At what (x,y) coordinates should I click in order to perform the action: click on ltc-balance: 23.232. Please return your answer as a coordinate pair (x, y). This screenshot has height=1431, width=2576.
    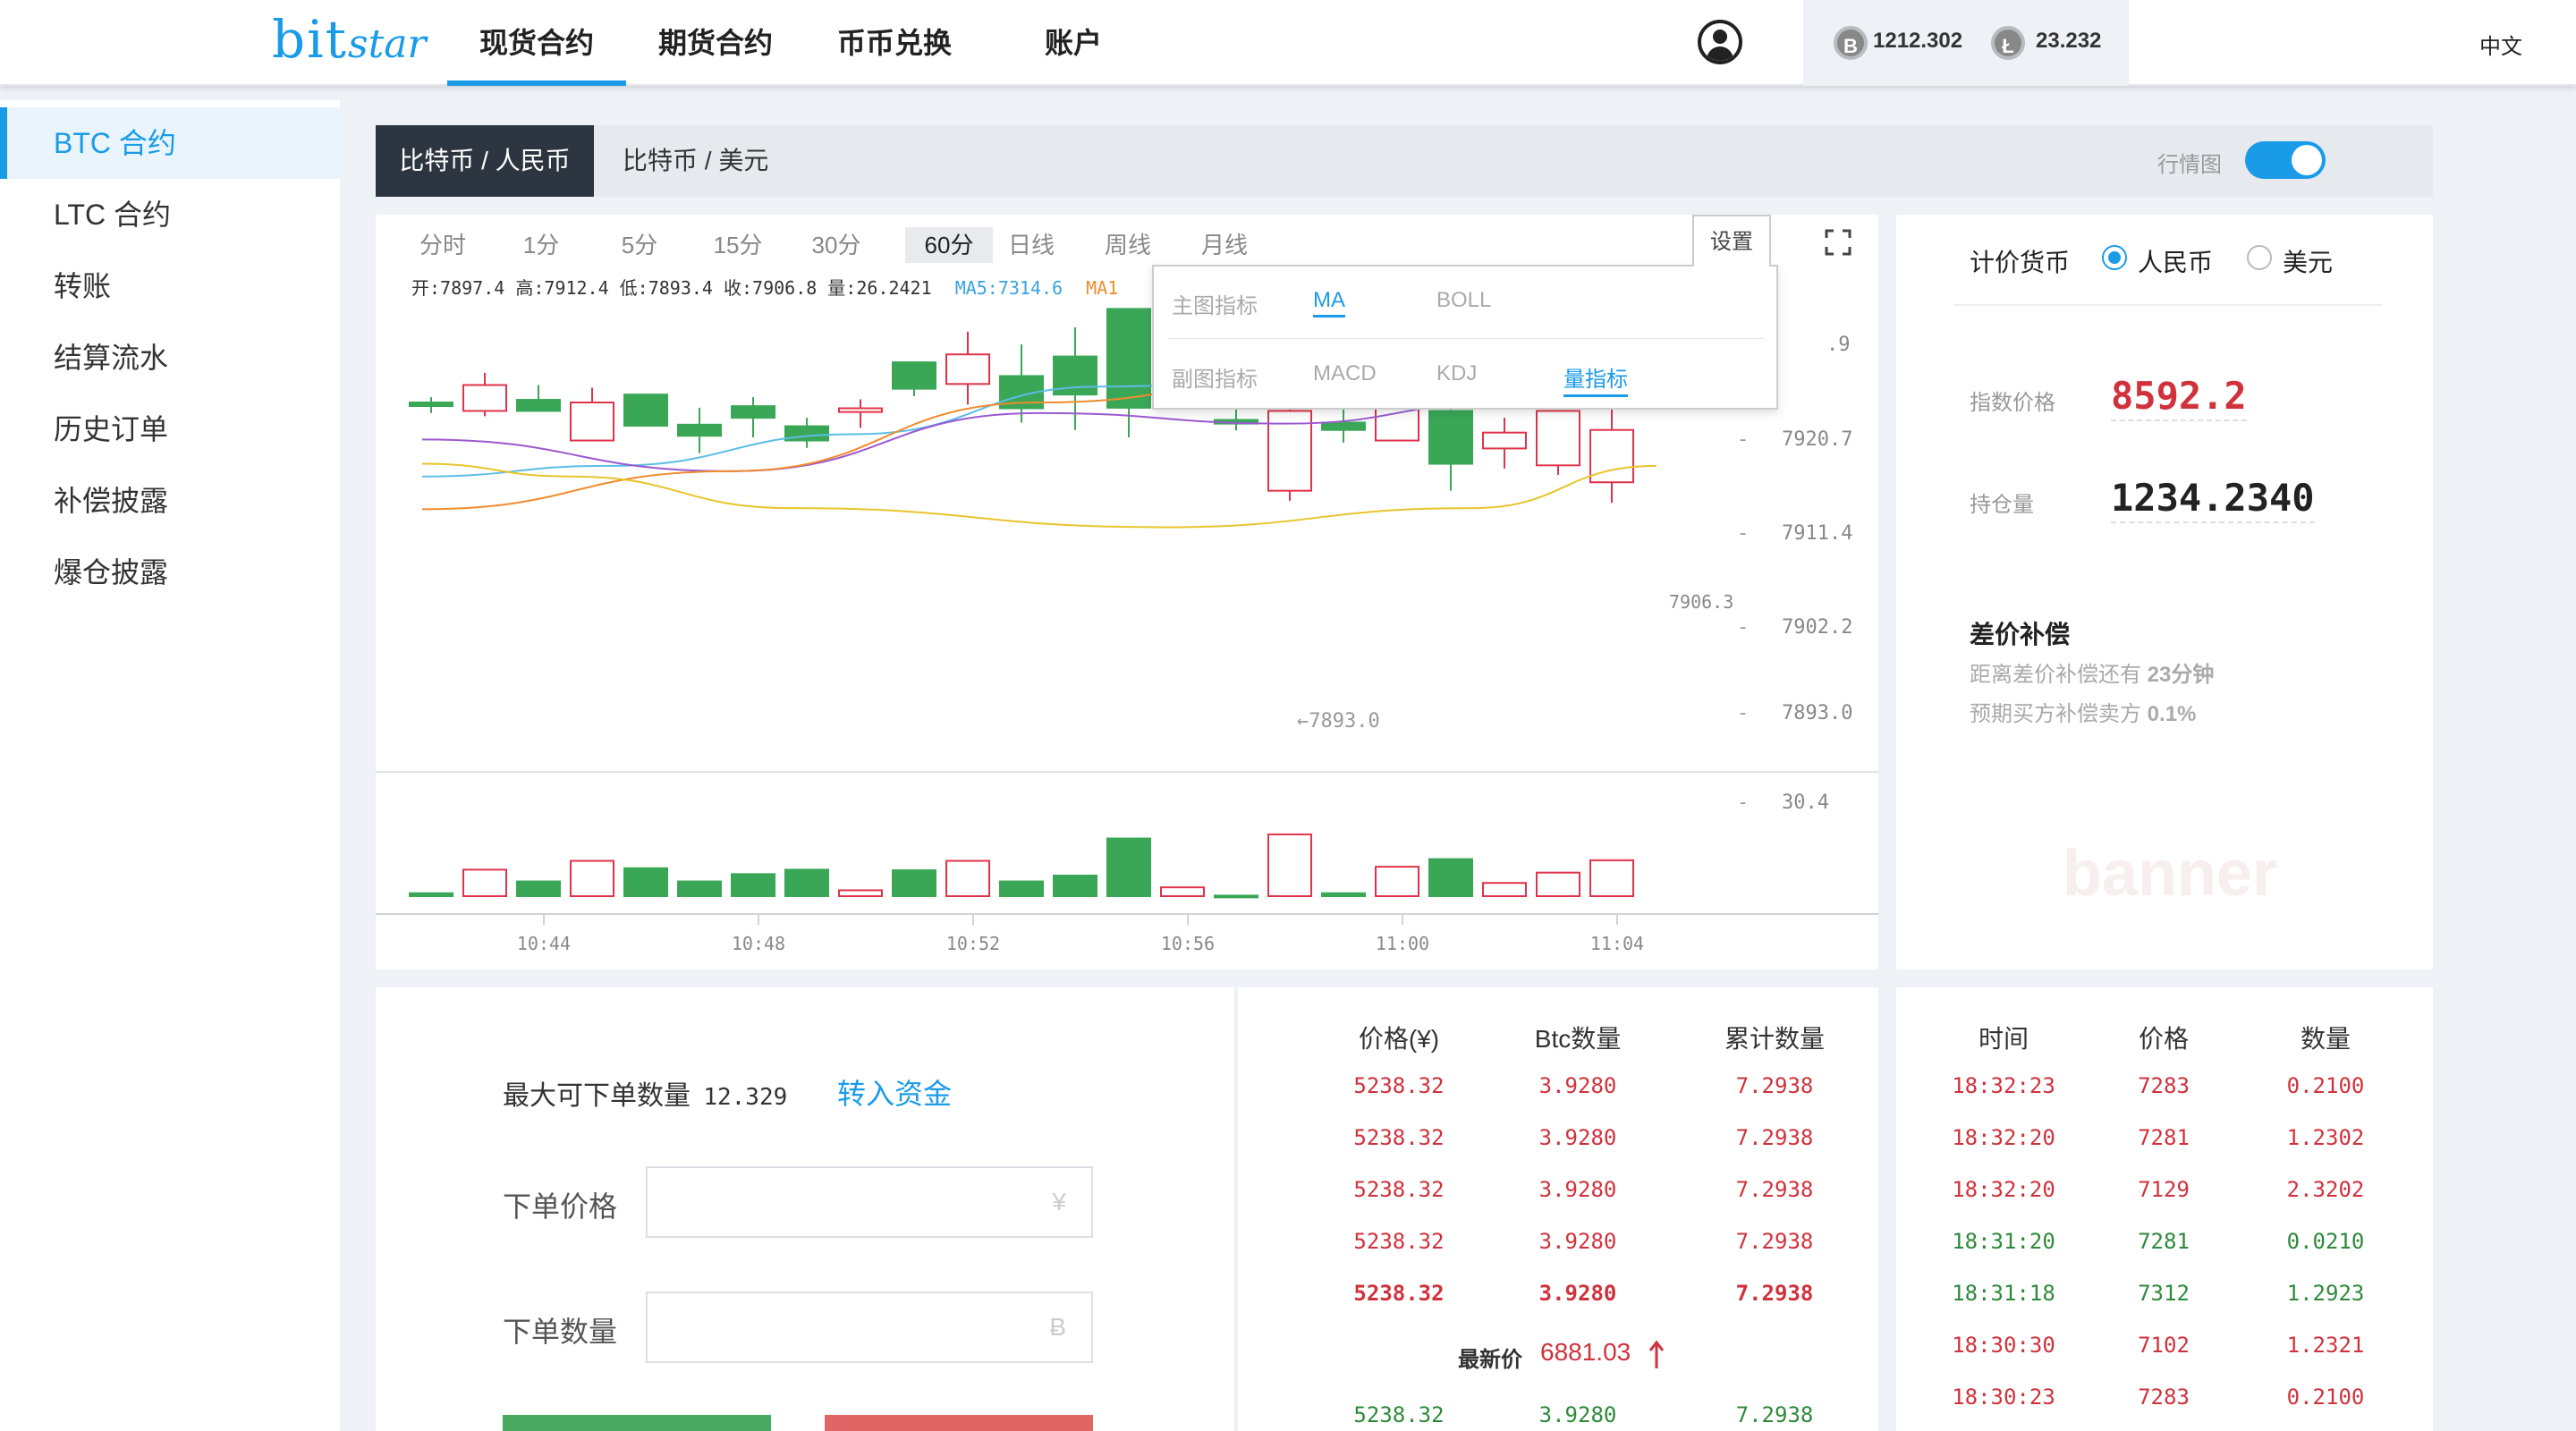
    Looking at the image, I should click on (2069, 41).